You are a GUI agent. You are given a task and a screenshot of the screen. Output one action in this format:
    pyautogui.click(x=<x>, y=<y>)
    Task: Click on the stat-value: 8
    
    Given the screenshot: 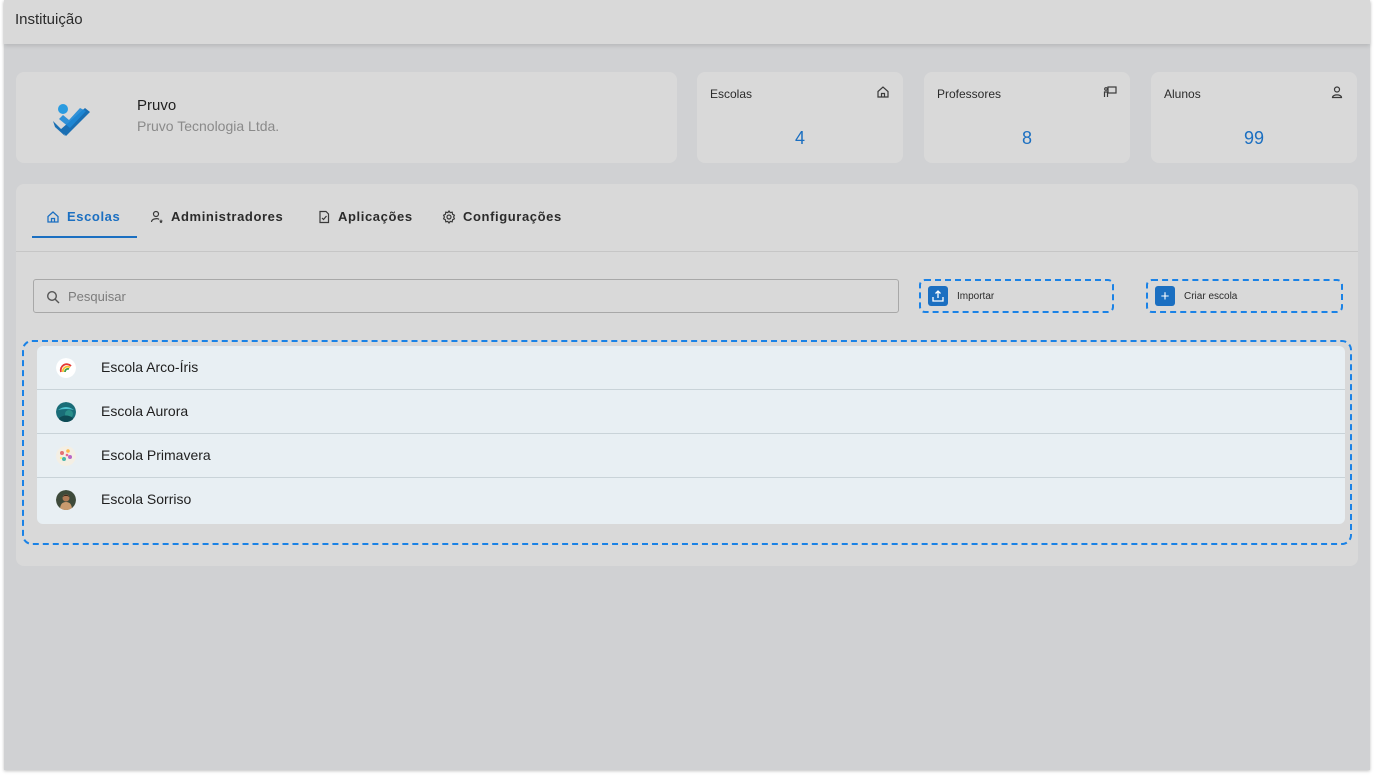 What is the action you would take?
    pyautogui.click(x=1026, y=138)
    